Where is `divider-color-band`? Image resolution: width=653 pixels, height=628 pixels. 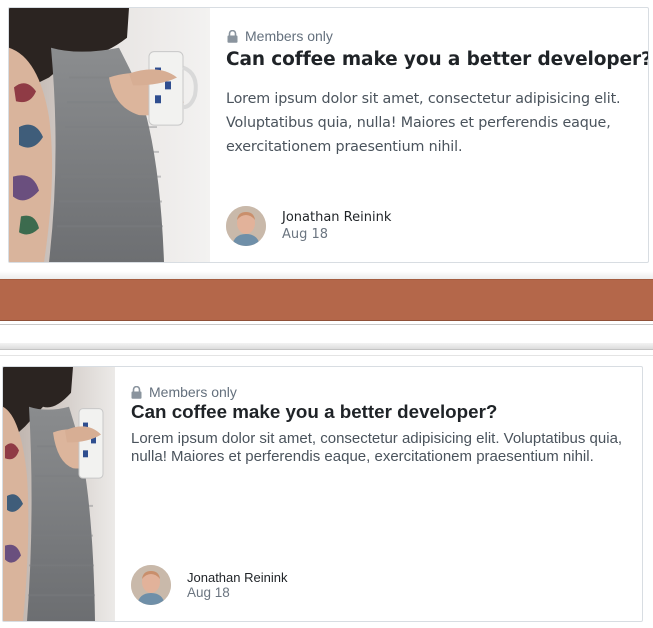 divider-color-band is located at coordinates (326, 300).